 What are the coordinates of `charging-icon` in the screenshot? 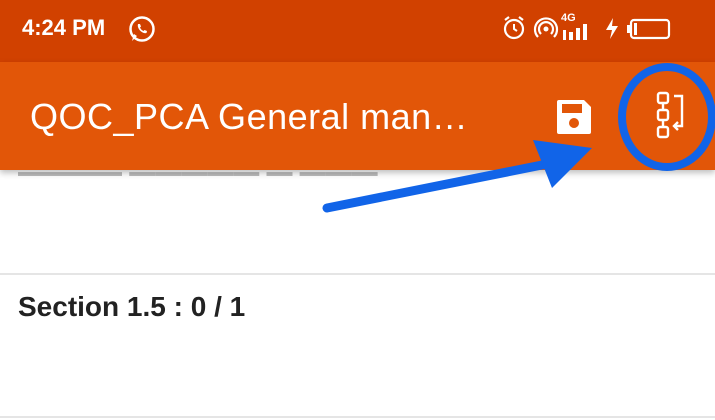 It's located at (612, 28).